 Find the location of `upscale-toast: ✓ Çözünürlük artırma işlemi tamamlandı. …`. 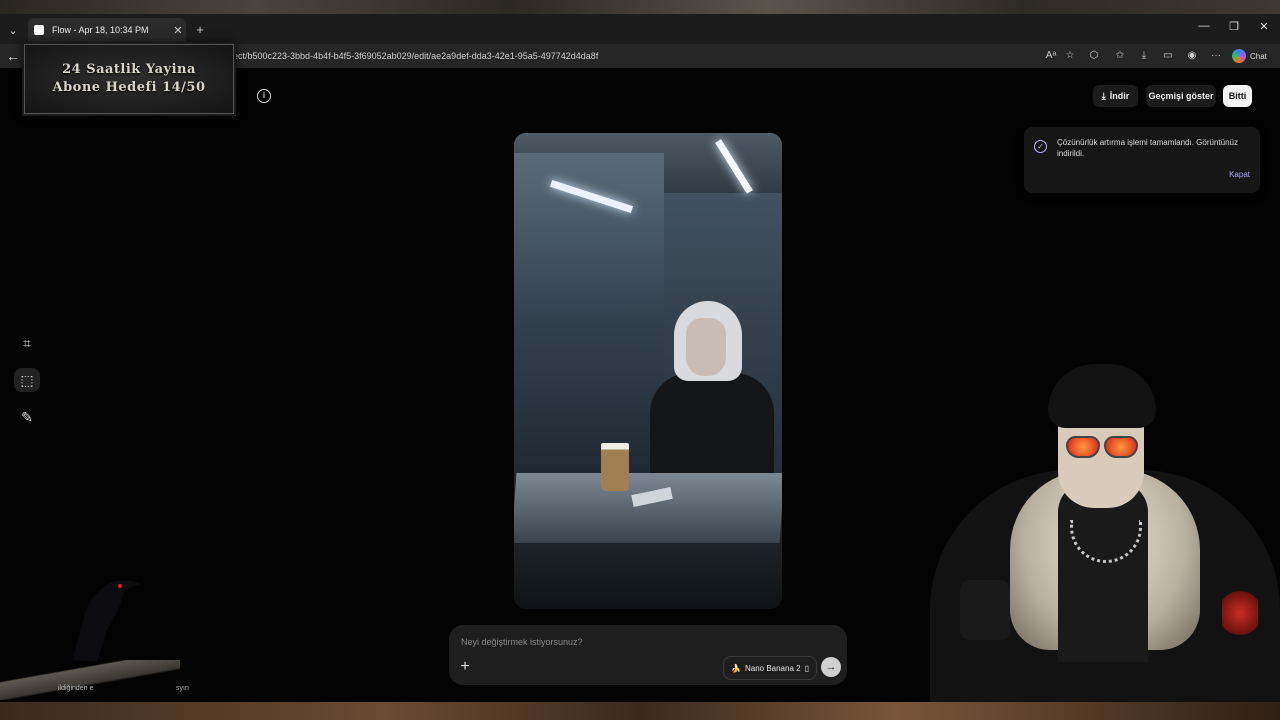

upscale-toast: ✓ Çözünürlük artırma işlemi tamamlandı. … is located at coordinates (1142, 160).